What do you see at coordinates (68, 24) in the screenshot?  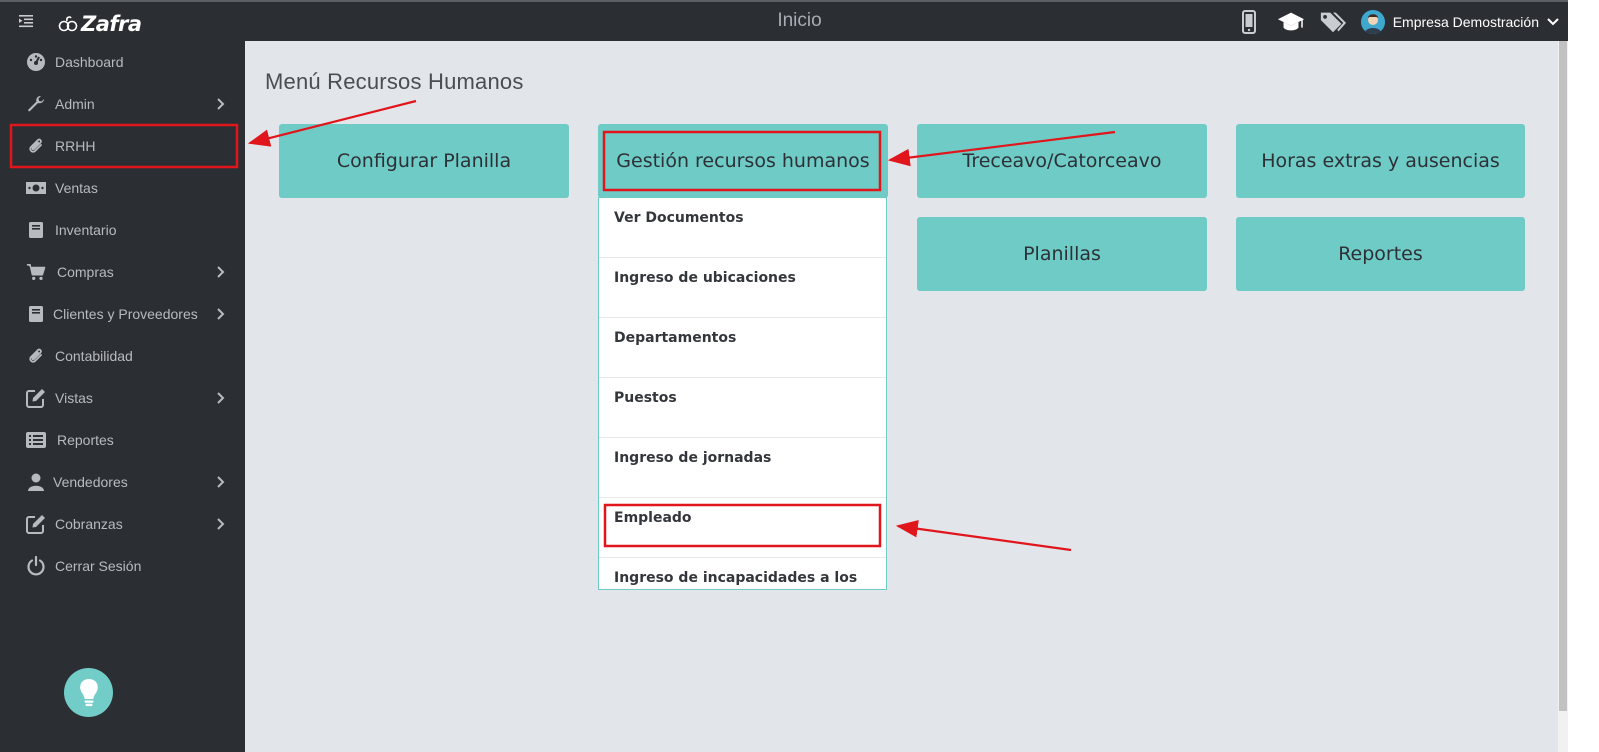 I see `logo-icon` at bounding box center [68, 24].